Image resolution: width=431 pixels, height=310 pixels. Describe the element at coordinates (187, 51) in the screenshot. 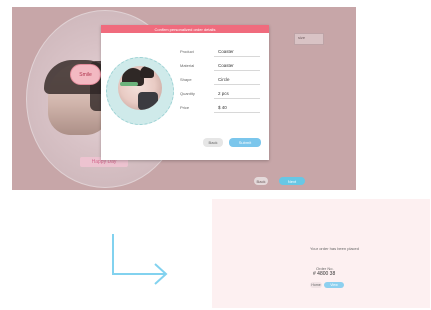

I see `field-label-product: Product` at that location.